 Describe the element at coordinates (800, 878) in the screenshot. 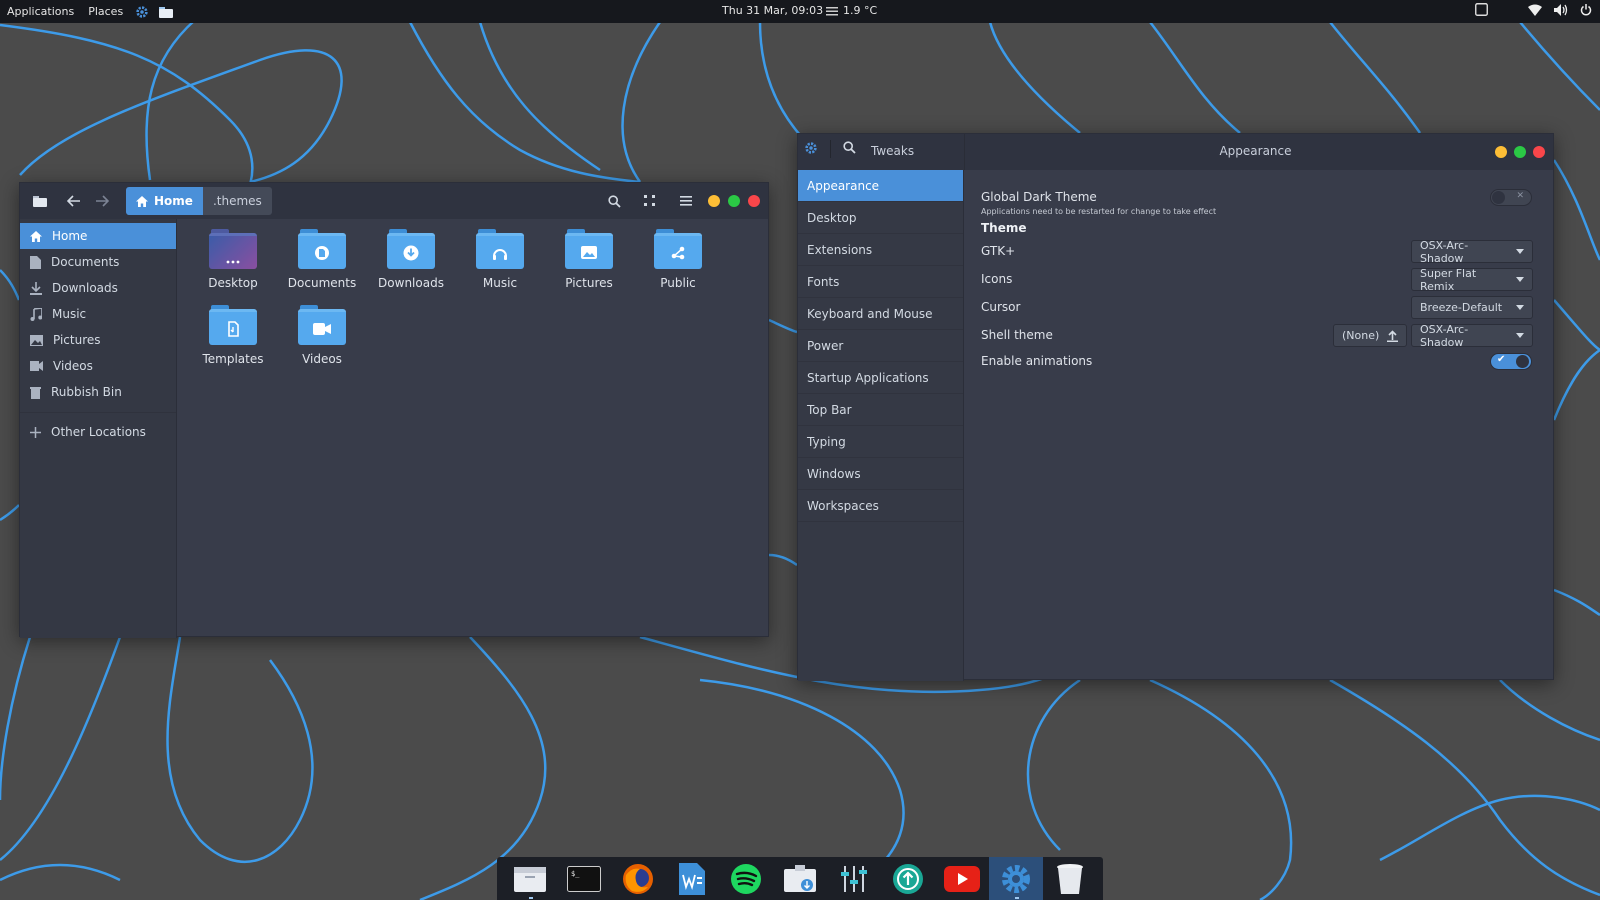

I see `dock-archive-manager-app` at that location.